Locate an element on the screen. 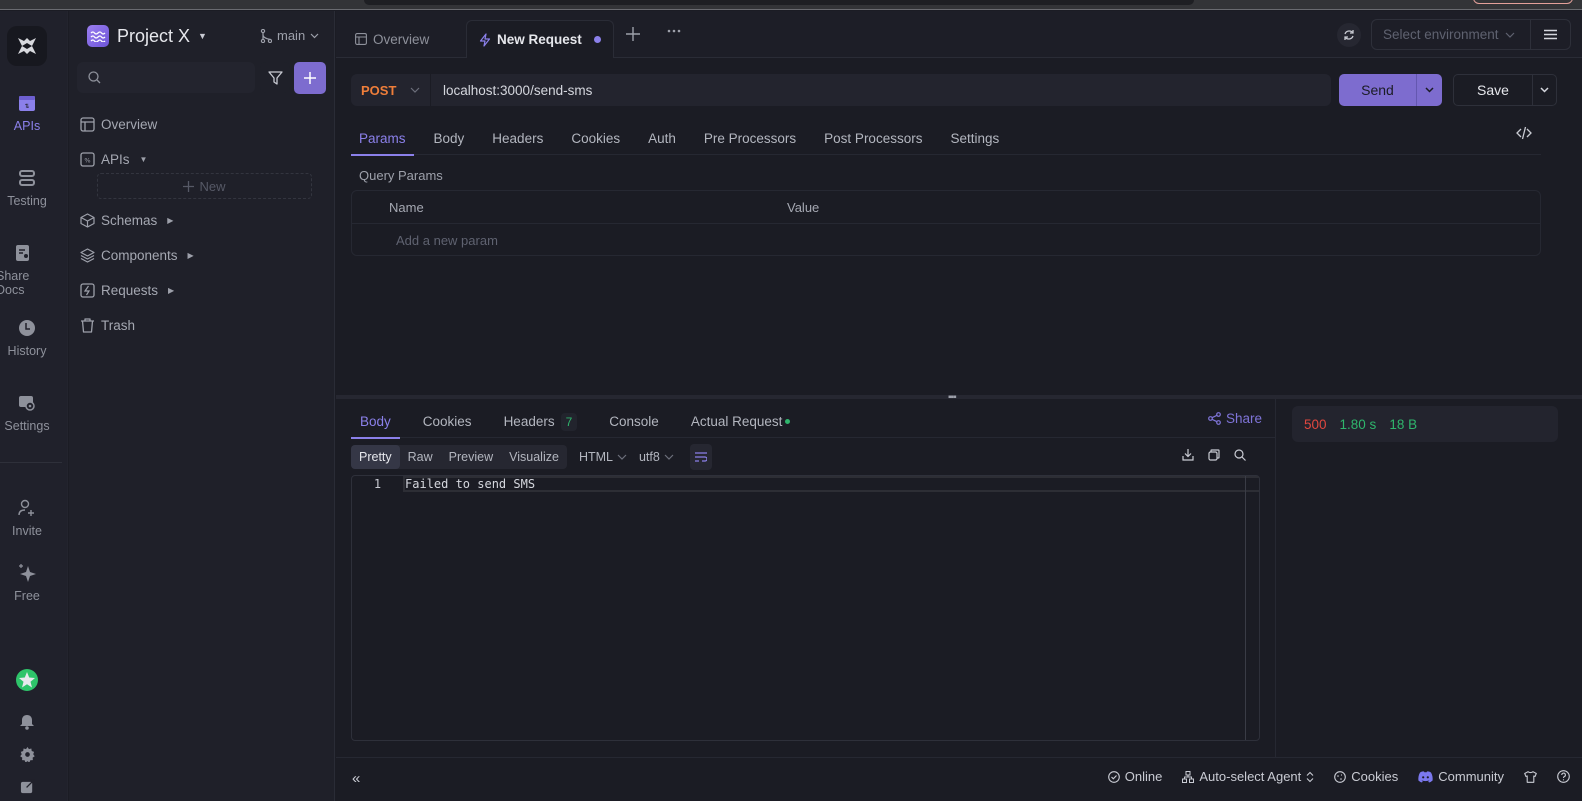  method-selector: POST is located at coordinates (391, 90).